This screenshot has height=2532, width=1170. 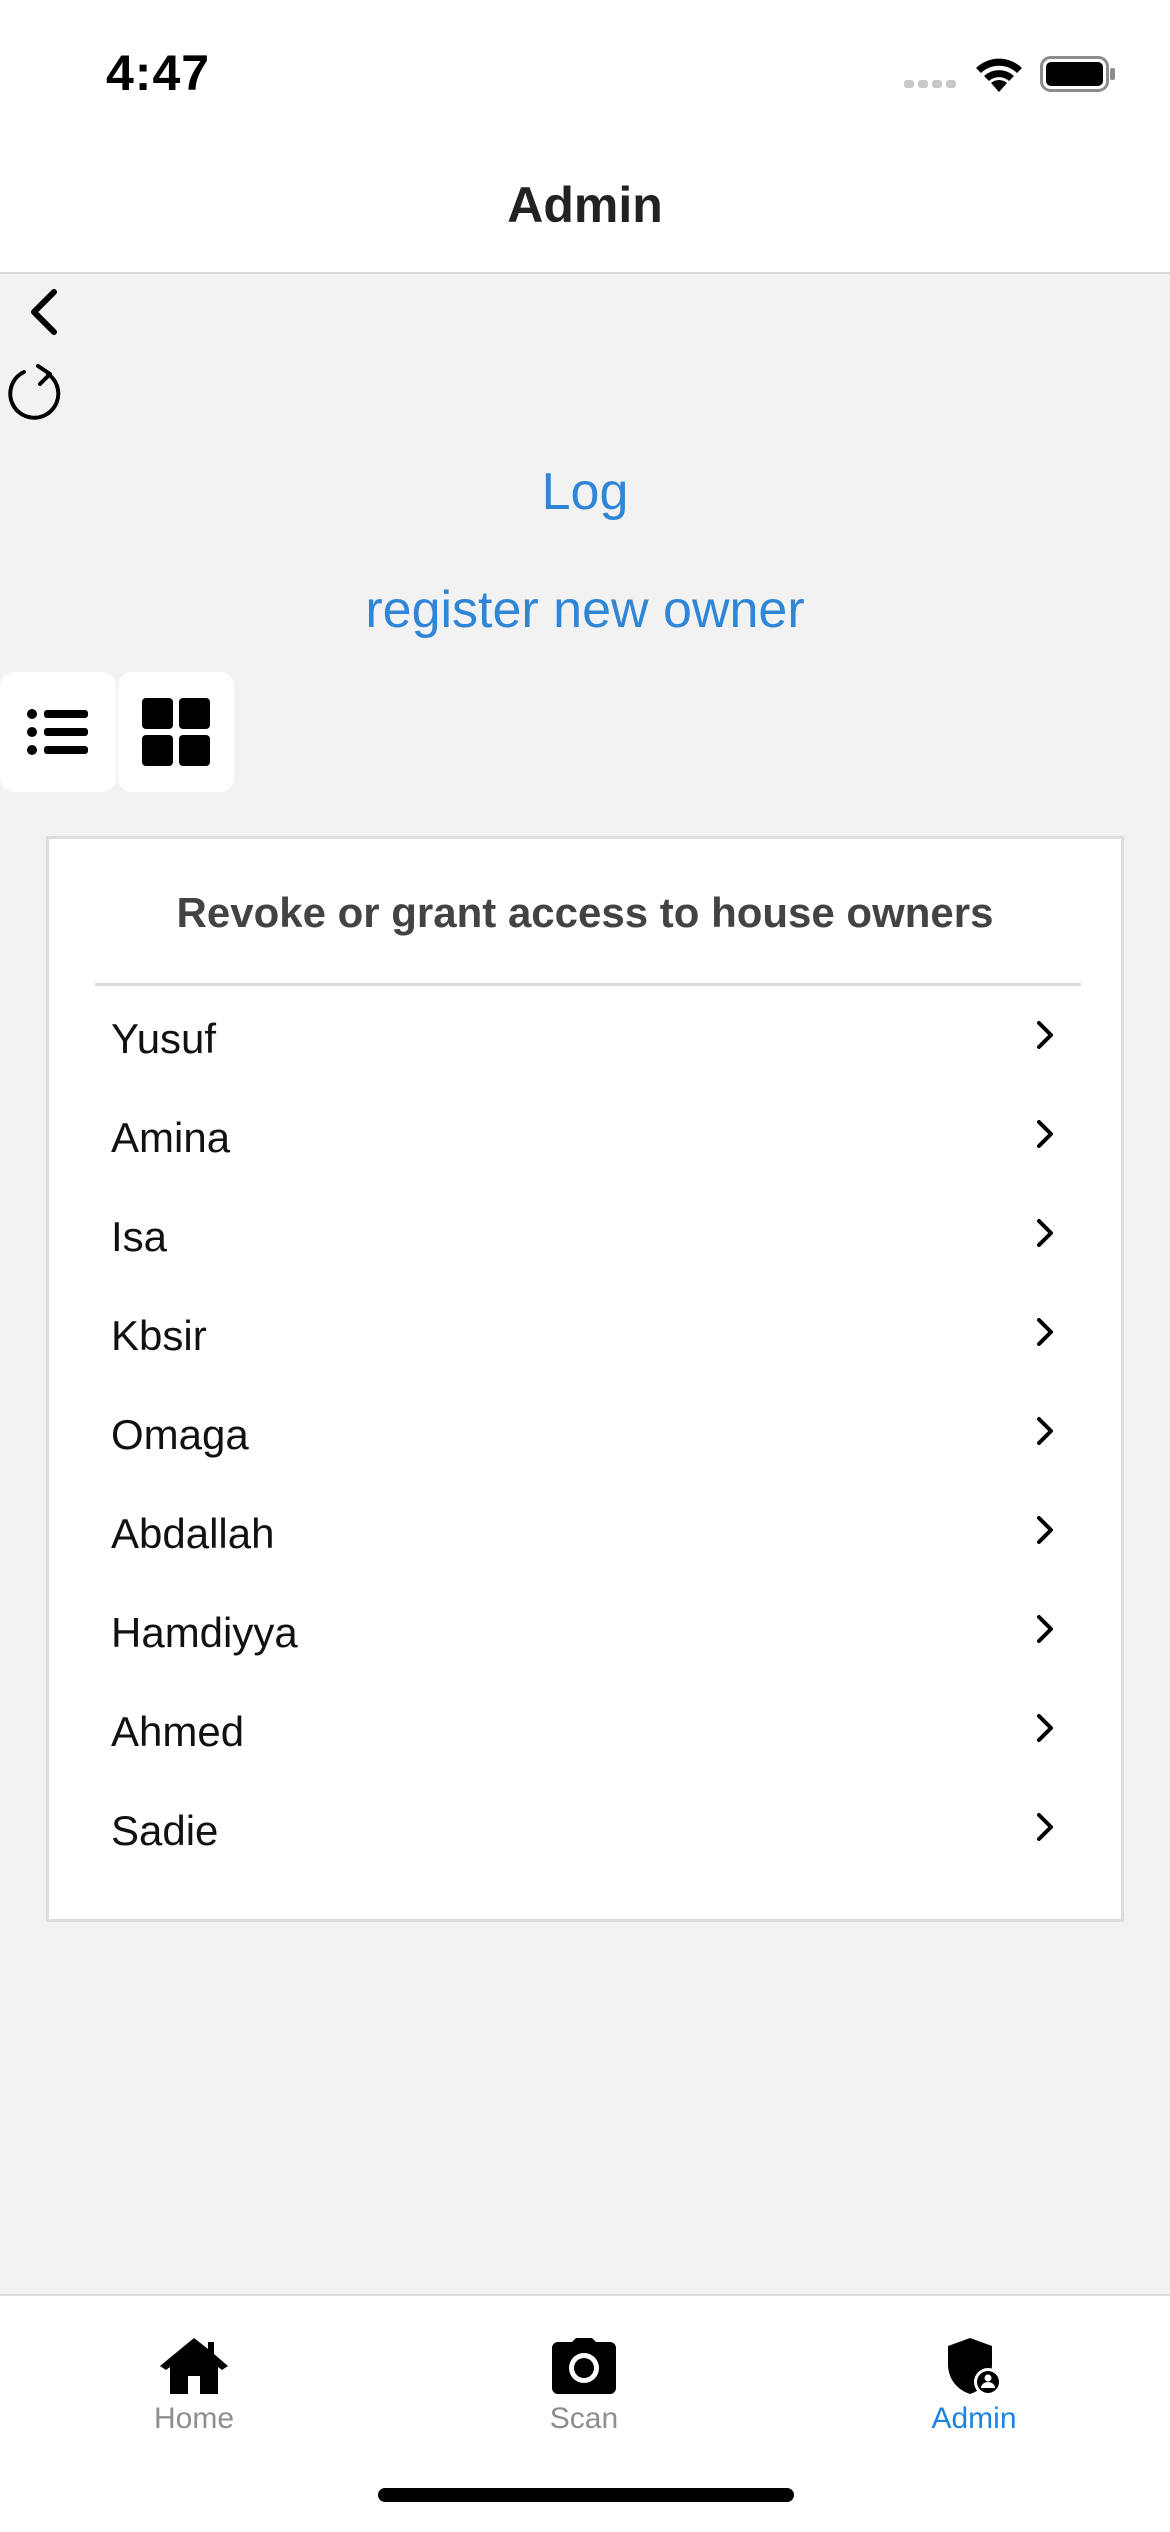 I want to click on tab-scan: Scan, so click(x=584, y=2396).